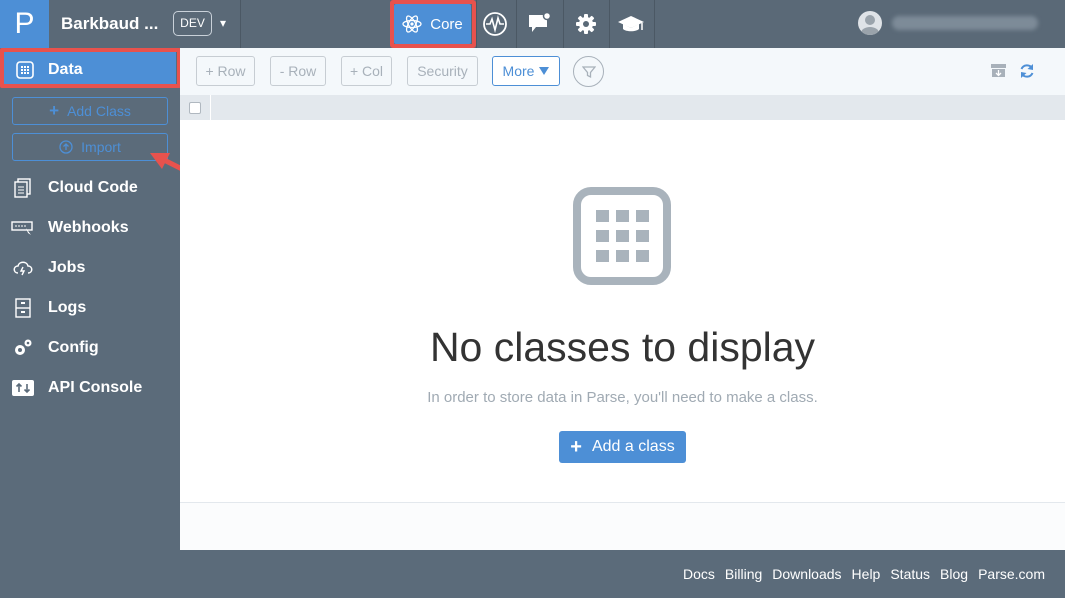 Image resolution: width=1065 pixels, height=598 pixels. Describe the element at coordinates (90, 308) in the screenshot. I see `sidebar-item-logs: Logs` at that location.